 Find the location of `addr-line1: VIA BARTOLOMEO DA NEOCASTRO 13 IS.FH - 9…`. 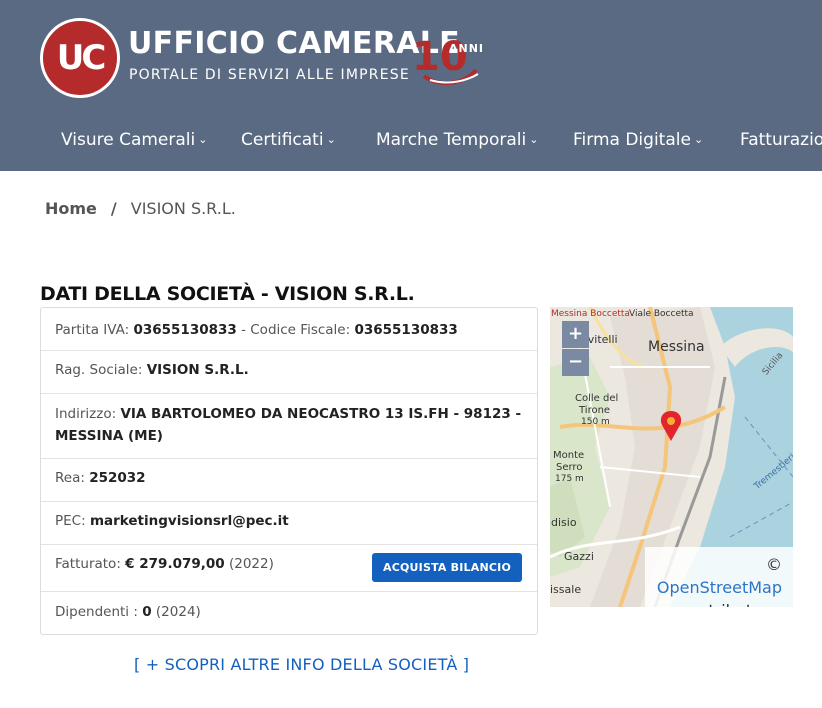

addr-line1: VIA BARTOLOMEO DA NEOCASTRO 13 IS.FH - 9… is located at coordinates (321, 414).